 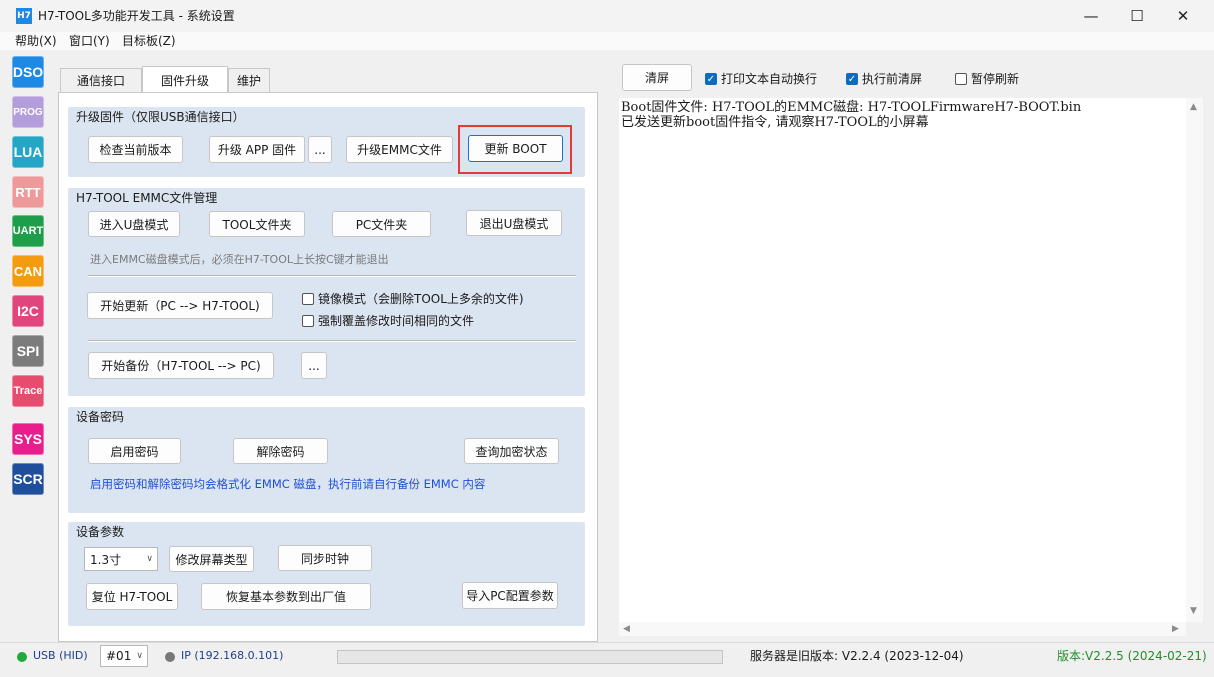 I want to click on rail-i2c-label: I2C, so click(x=28, y=311).